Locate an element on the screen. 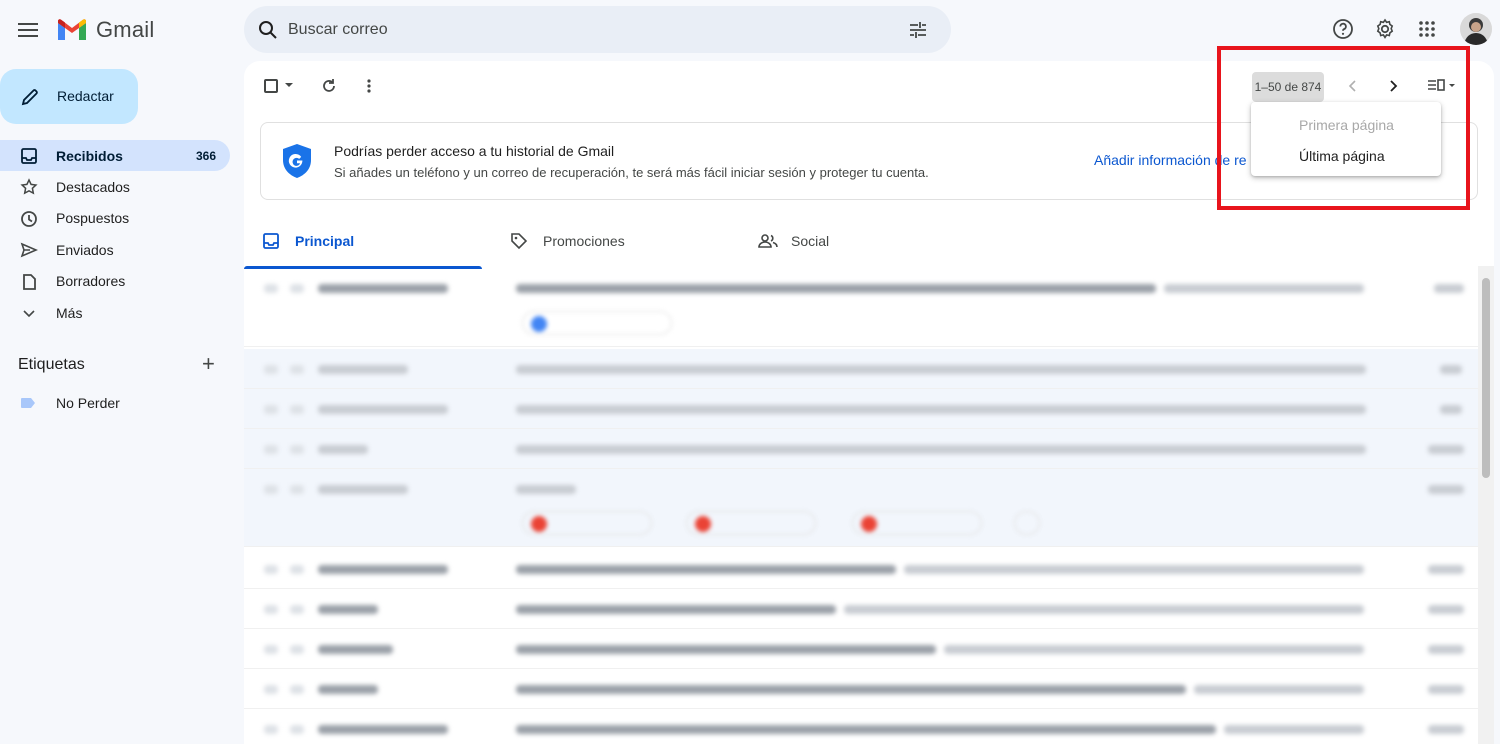  search-icon is located at coordinates (268, 30).